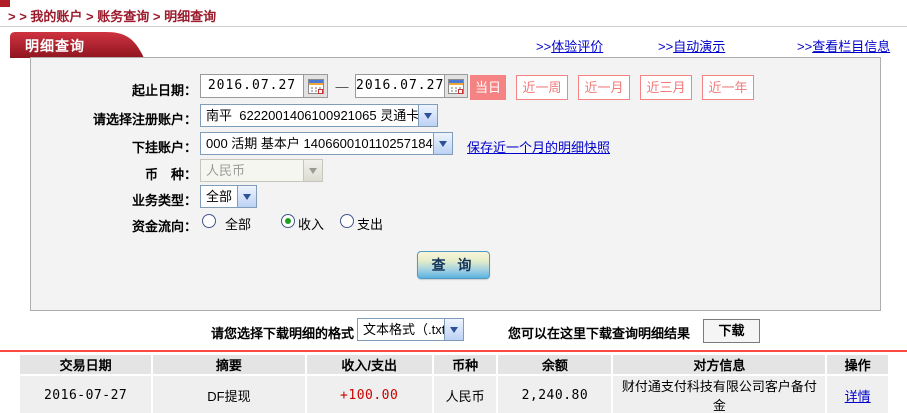  What do you see at coordinates (728, 87) in the screenshot?
I see `quick-range-year-button: 近一年` at bounding box center [728, 87].